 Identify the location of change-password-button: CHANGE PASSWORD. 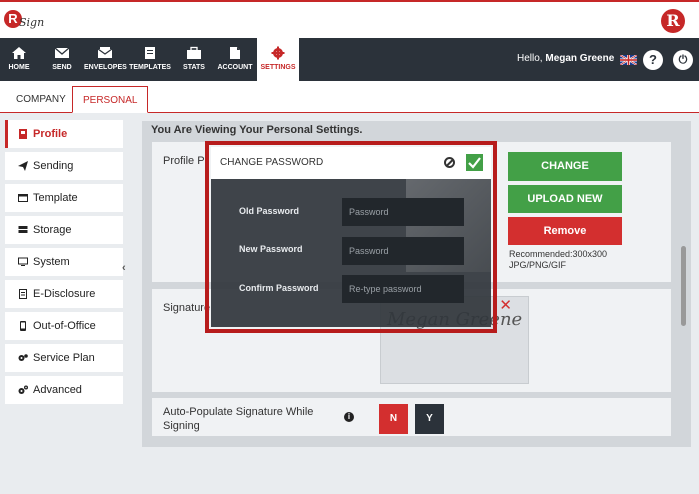
(565, 176).